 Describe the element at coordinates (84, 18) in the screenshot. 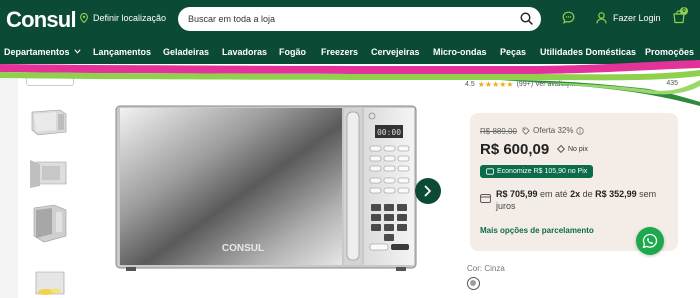

I see `map-pin-icon` at that location.